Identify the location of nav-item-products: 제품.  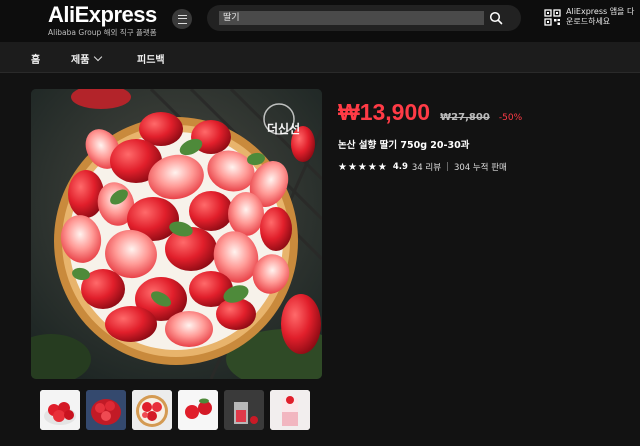
(87, 58).